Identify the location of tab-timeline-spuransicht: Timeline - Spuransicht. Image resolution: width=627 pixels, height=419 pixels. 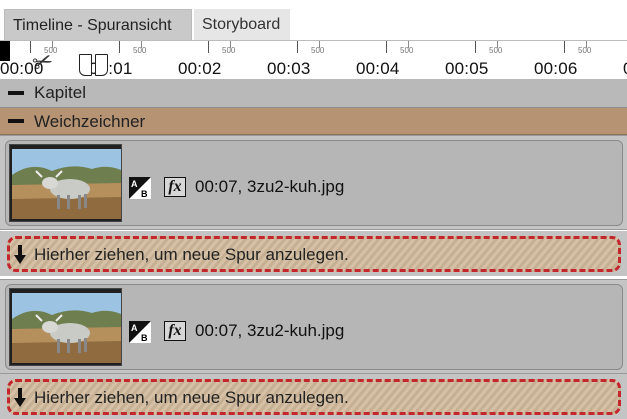
(98, 25).